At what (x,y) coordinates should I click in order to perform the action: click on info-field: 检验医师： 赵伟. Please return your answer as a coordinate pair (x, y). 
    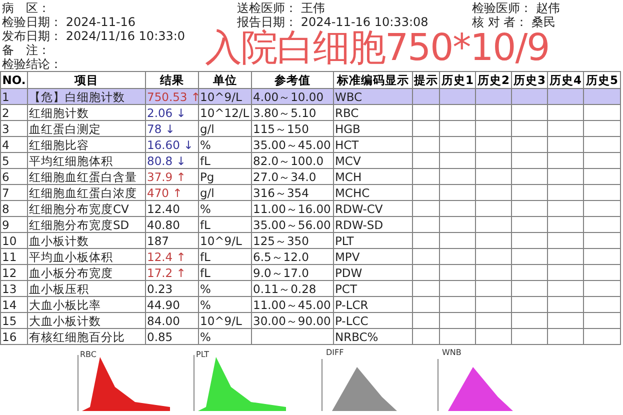
    Looking at the image, I should click on (547, 8).